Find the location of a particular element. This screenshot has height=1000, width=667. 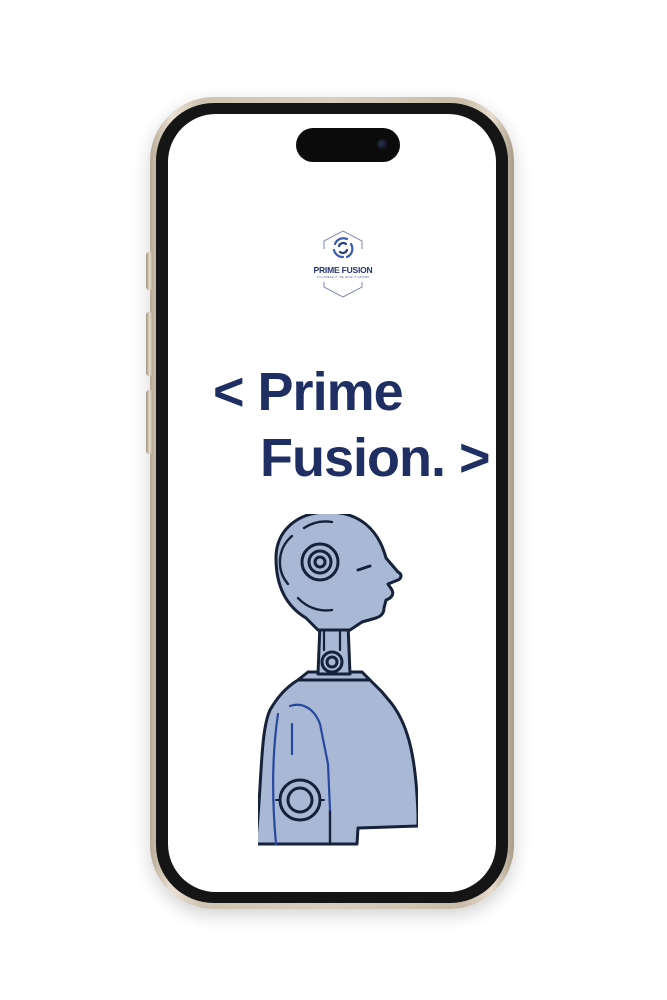

volume-down-button is located at coordinates (149, 422).